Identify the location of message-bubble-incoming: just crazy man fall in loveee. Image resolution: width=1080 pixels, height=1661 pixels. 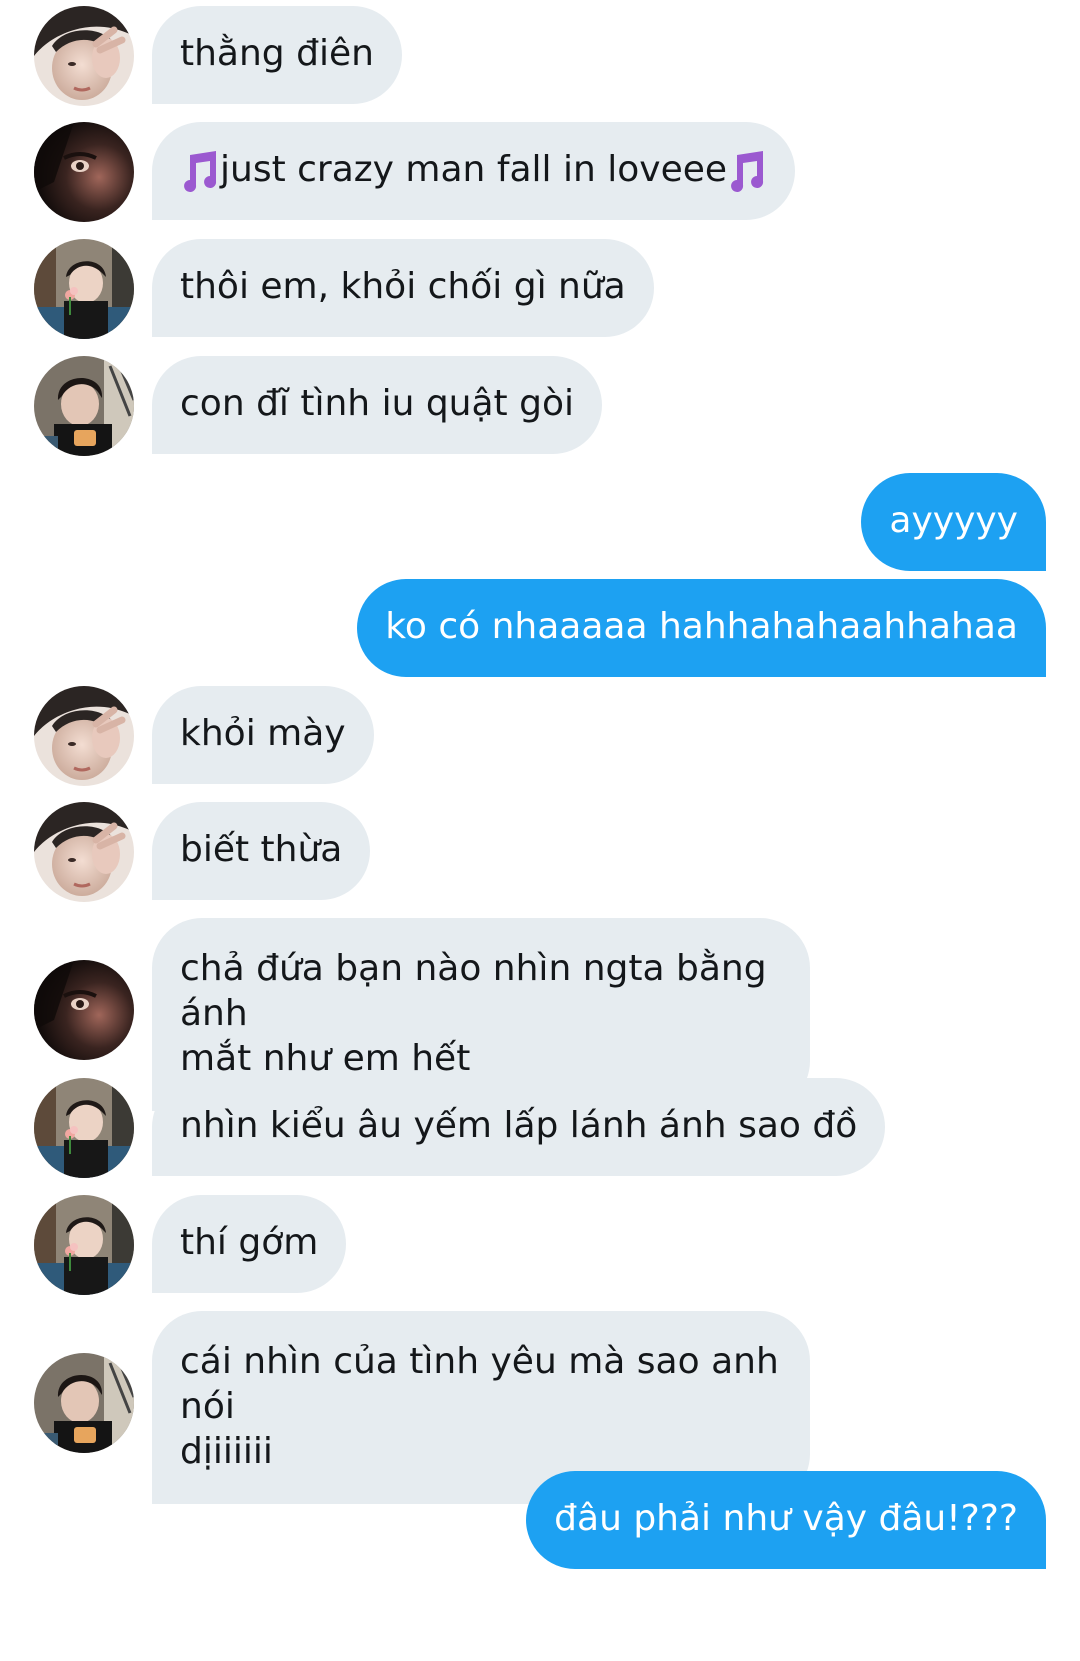
(474, 171).